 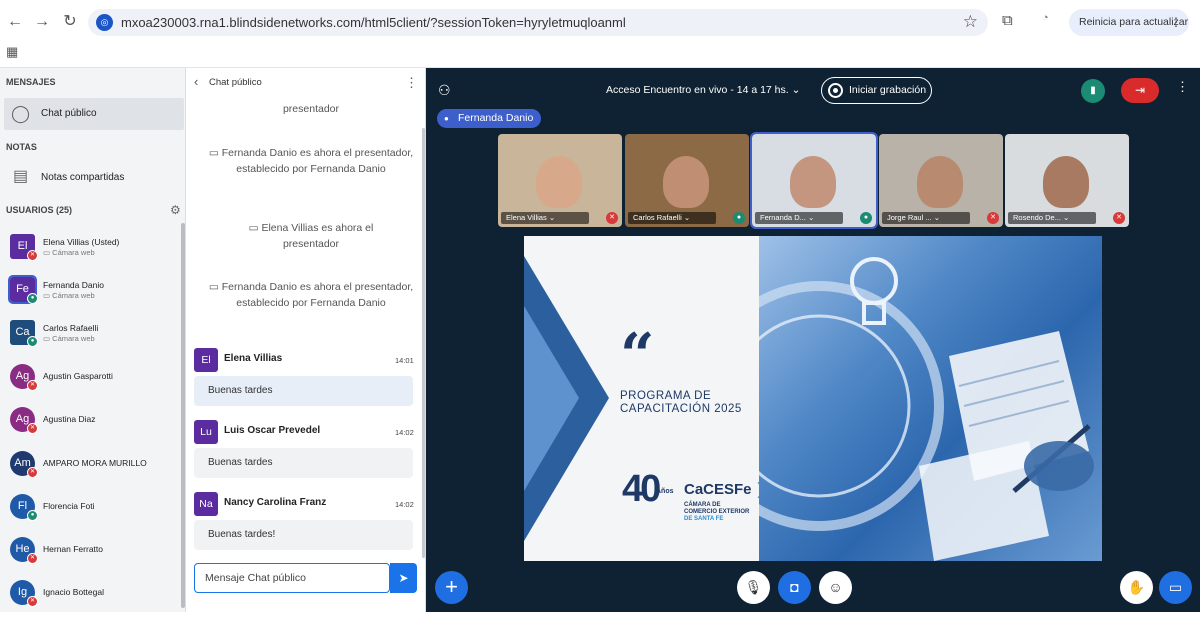 I want to click on user-list-toggle-icon: ⚇, so click(x=444, y=90).